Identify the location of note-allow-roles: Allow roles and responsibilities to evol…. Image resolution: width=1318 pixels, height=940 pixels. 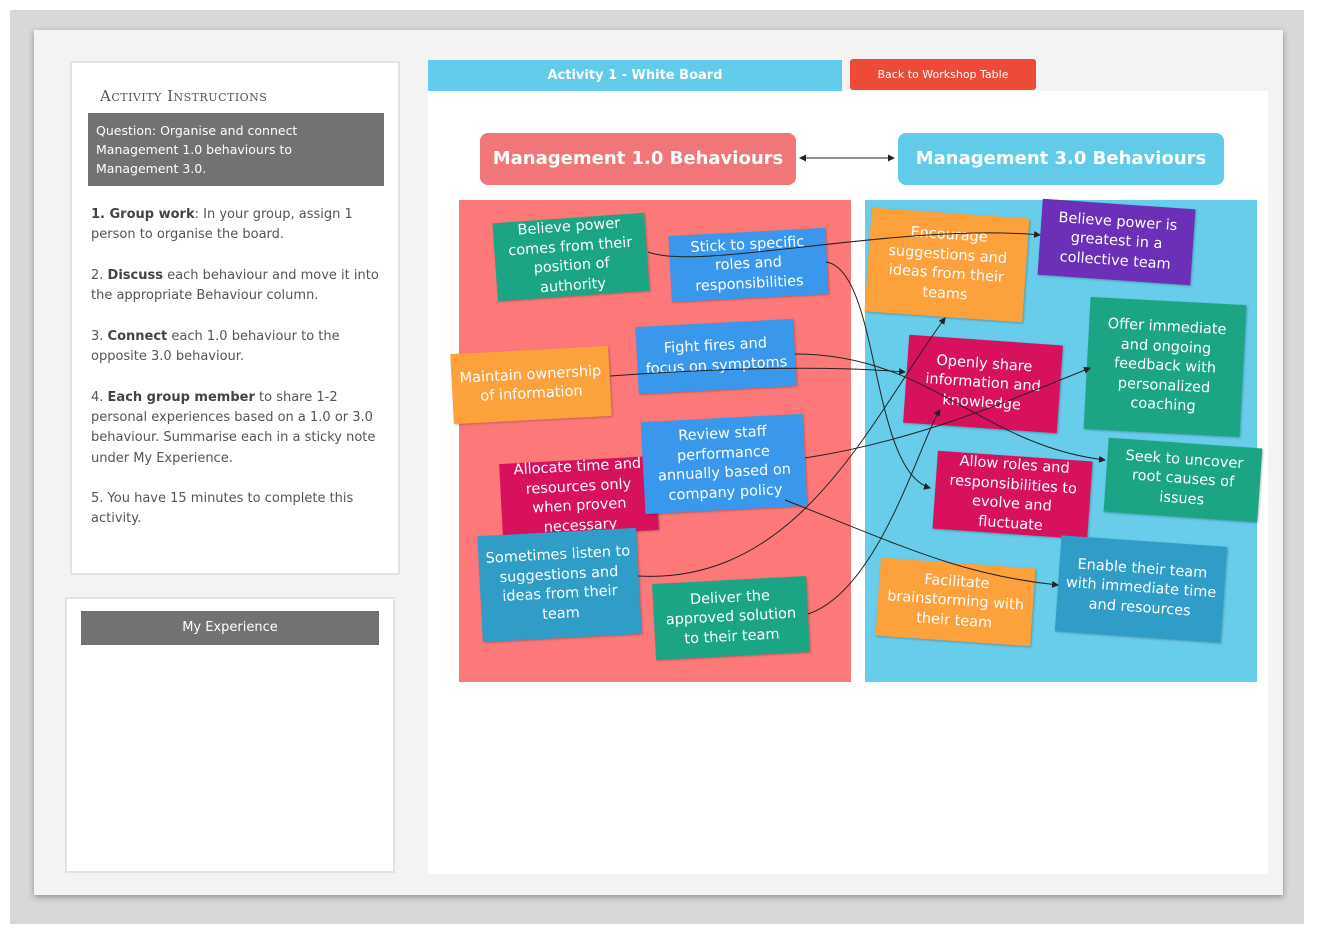
(1012, 495).